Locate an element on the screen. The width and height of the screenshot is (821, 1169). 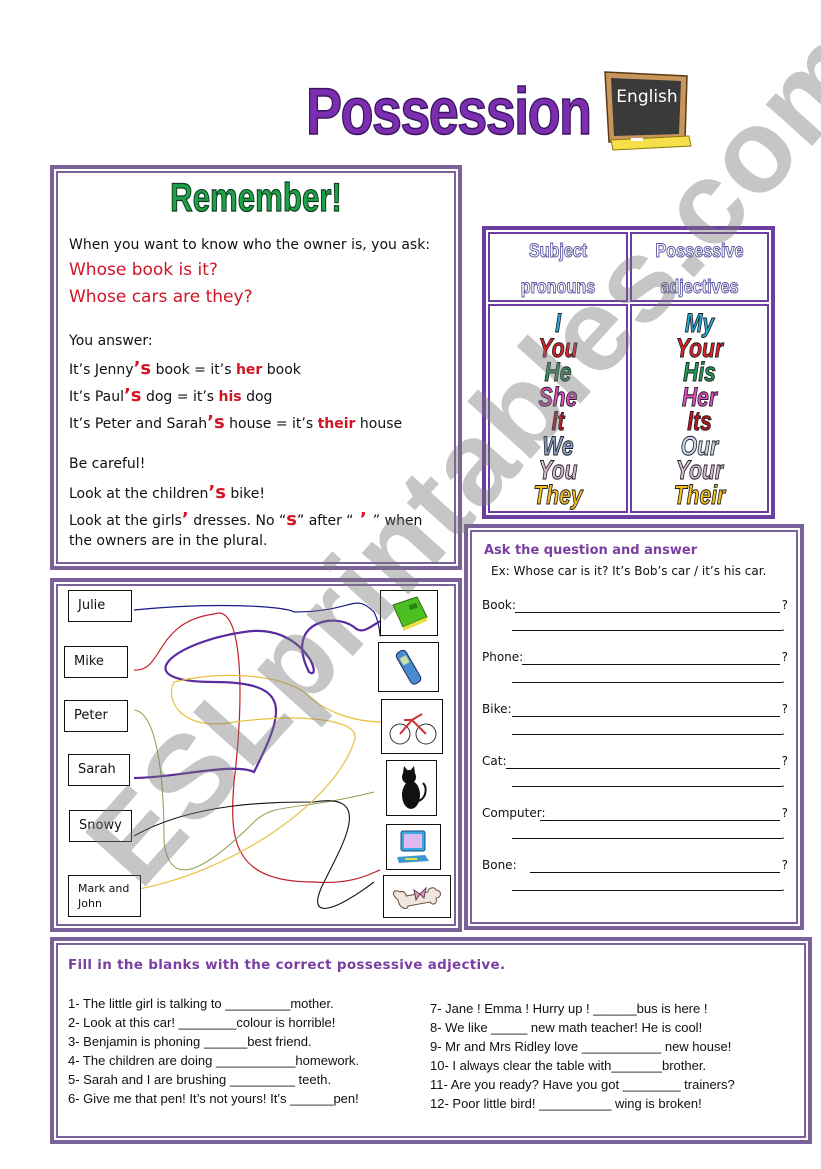
question-2: Whose cars are they? is located at coordinates (161, 297).